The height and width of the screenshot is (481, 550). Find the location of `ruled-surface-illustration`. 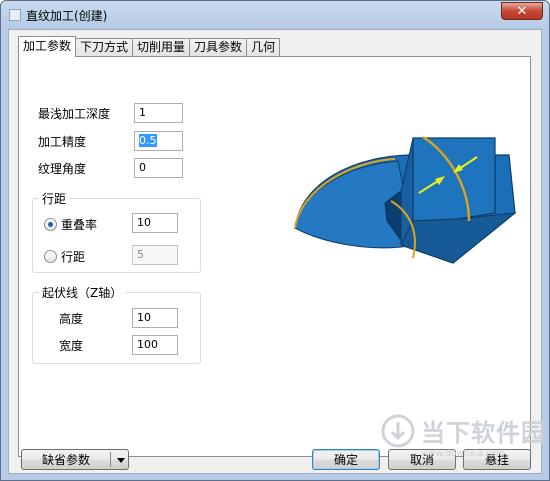

ruled-surface-illustration is located at coordinates (405, 199).